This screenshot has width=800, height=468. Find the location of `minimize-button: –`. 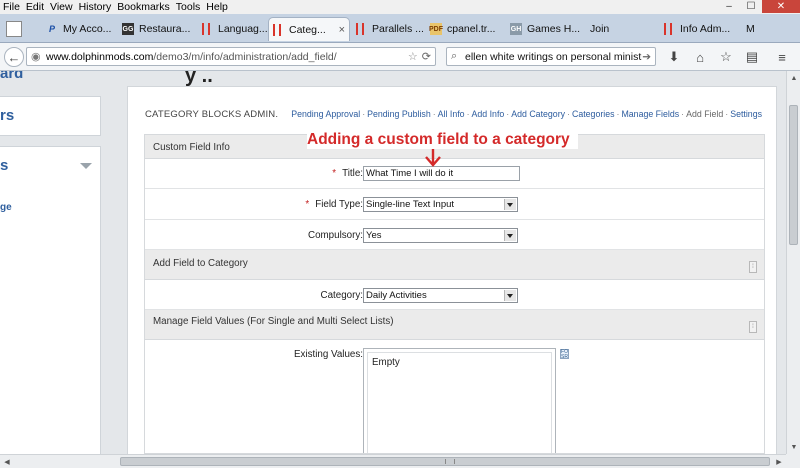

minimize-button: – is located at coordinates (729, 6).